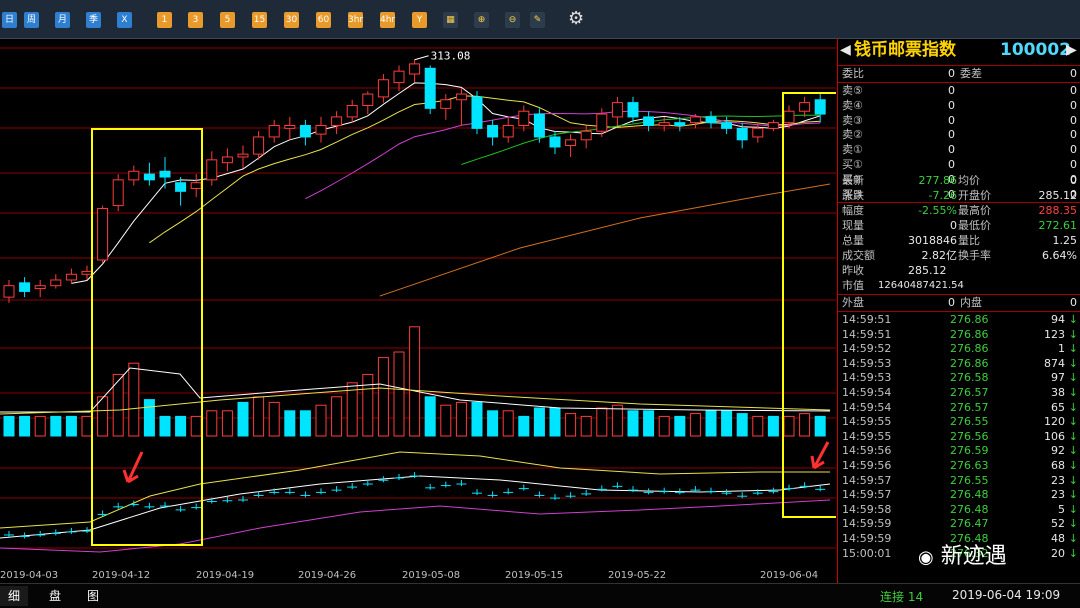 This screenshot has height=608, width=1080. Describe the element at coordinates (481, 20) in the screenshot. I see `zoom-in-icon: ⊕` at that location.